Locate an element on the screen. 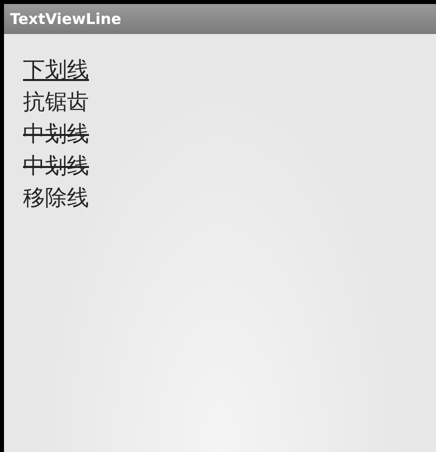 The image size is (436, 452). text-line: 抗锯齿 is located at coordinates (56, 103).